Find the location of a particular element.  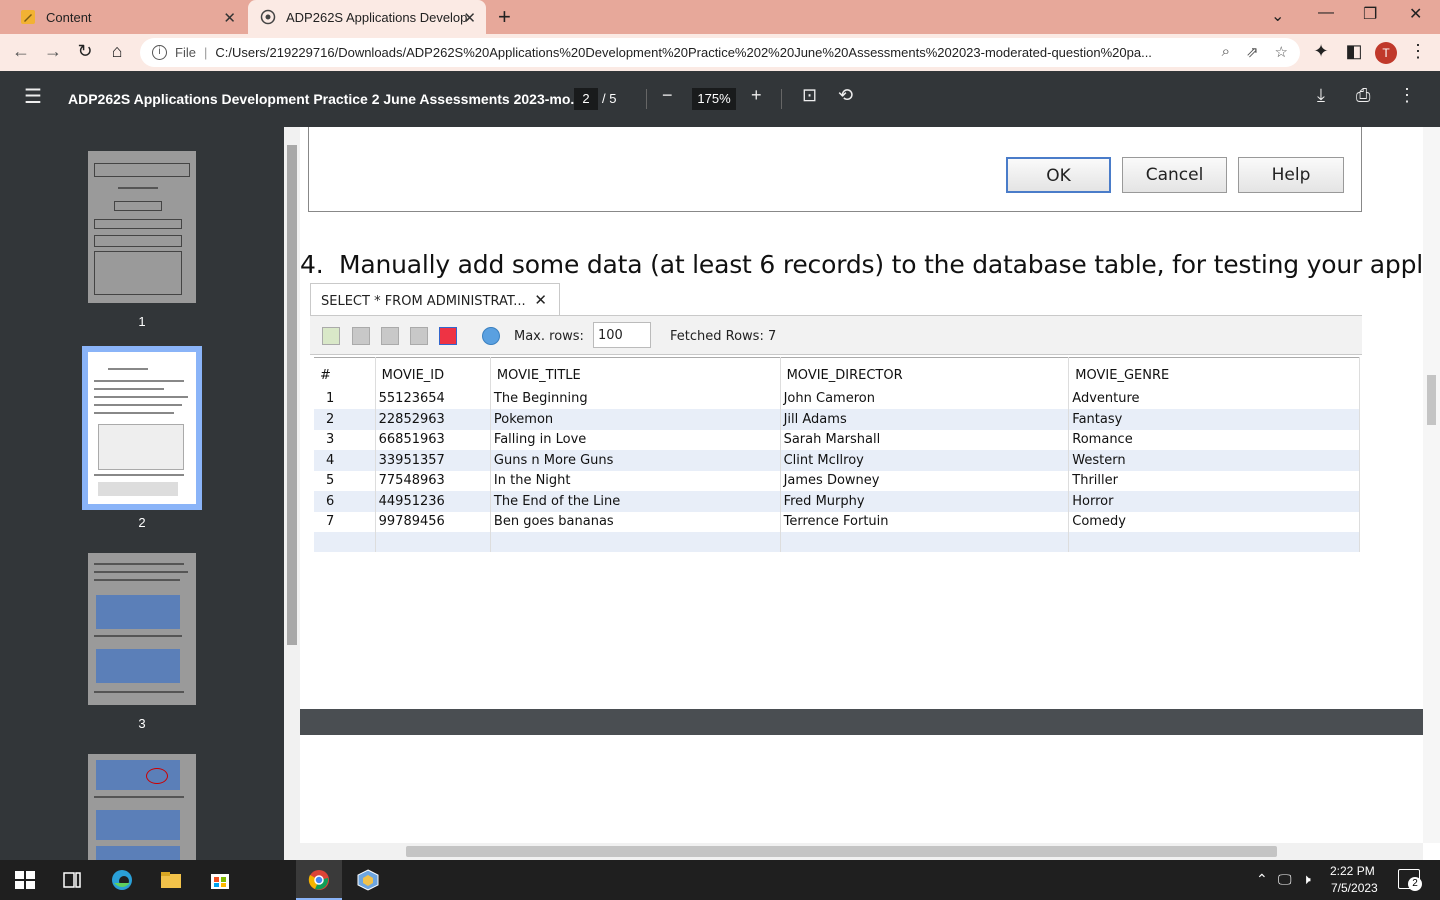

divider is located at coordinates (646, 99).